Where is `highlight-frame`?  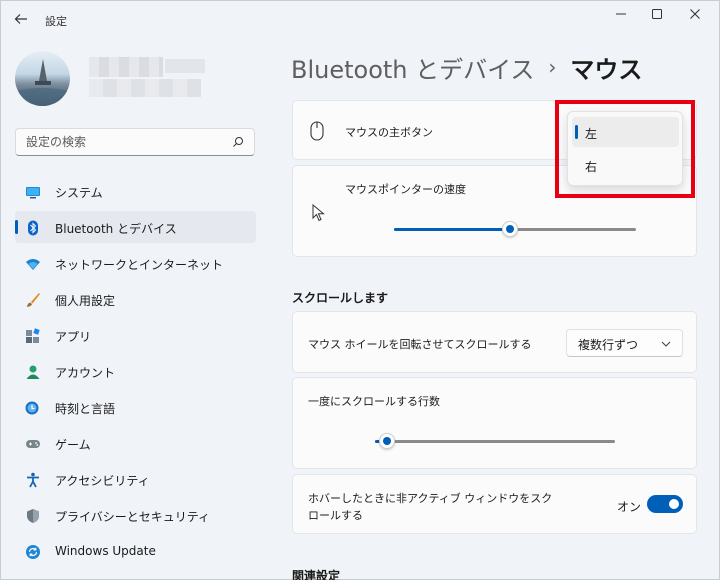
highlight-frame is located at coordinates (625, 149).